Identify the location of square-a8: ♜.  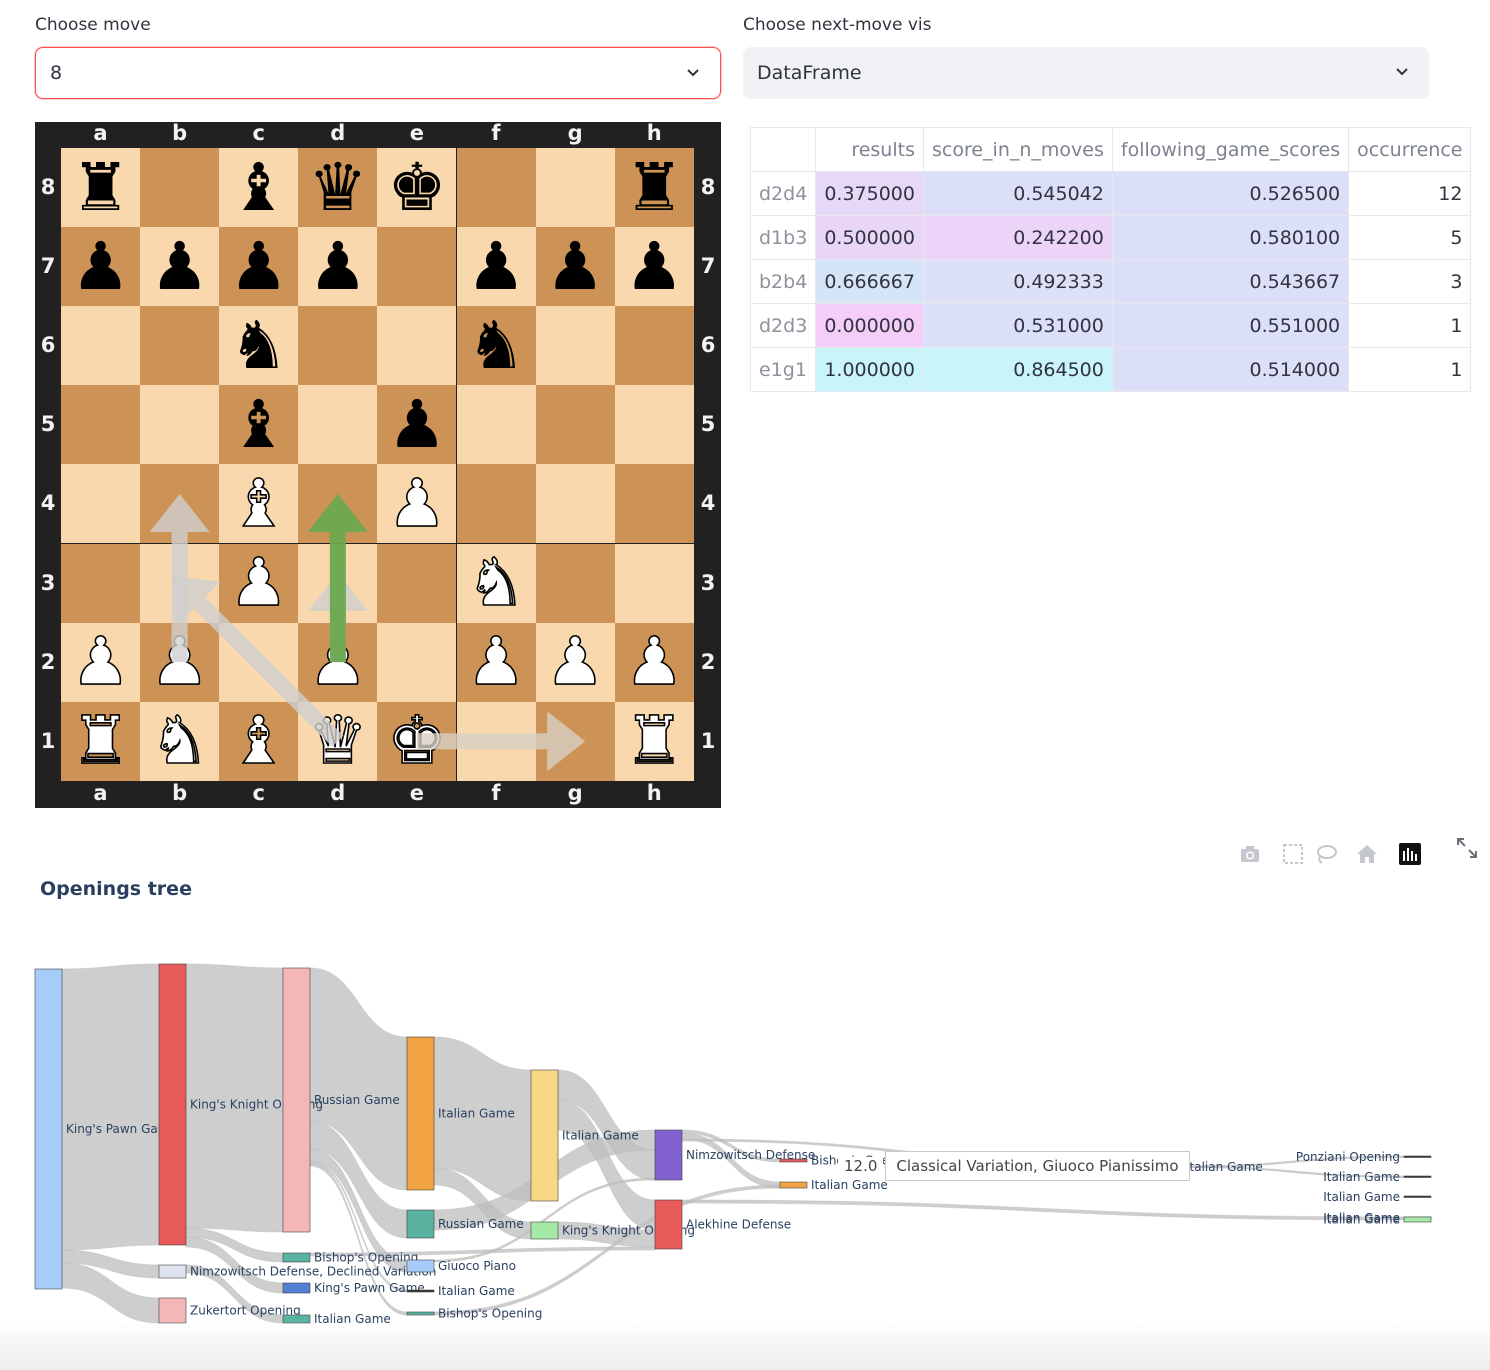
(101, 188).